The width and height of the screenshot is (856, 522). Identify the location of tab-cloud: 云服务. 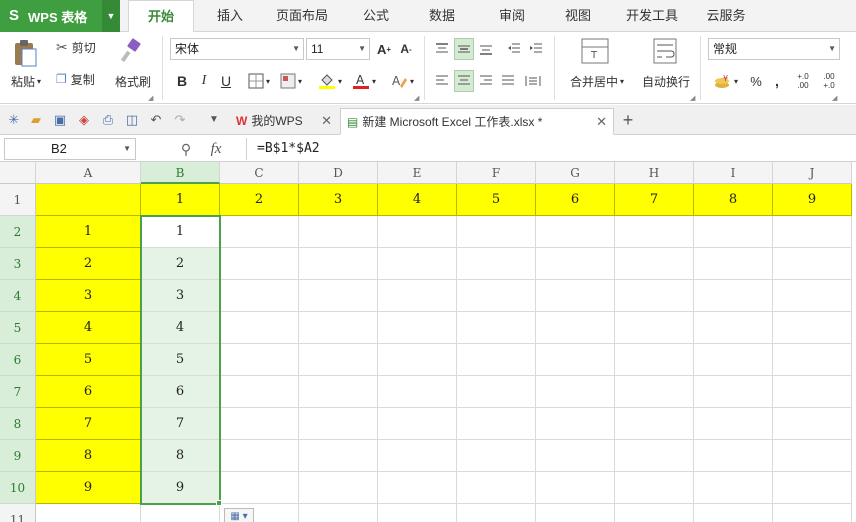
(726, 16).